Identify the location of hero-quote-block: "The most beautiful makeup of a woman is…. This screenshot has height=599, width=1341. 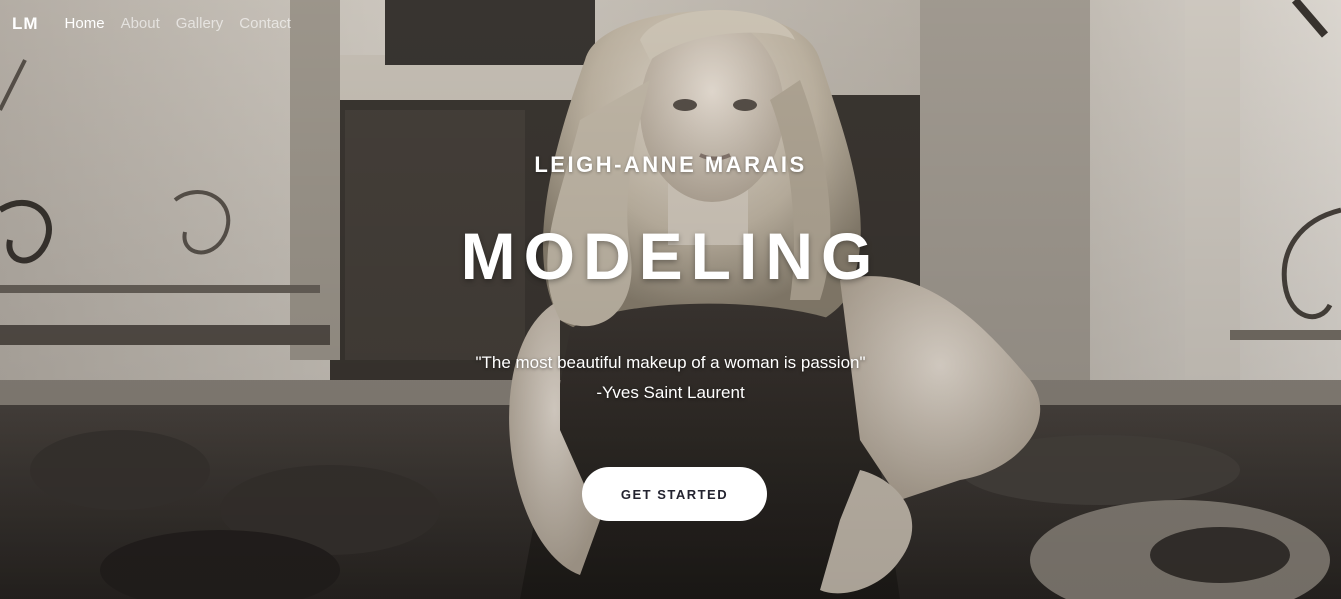
(670, 378).